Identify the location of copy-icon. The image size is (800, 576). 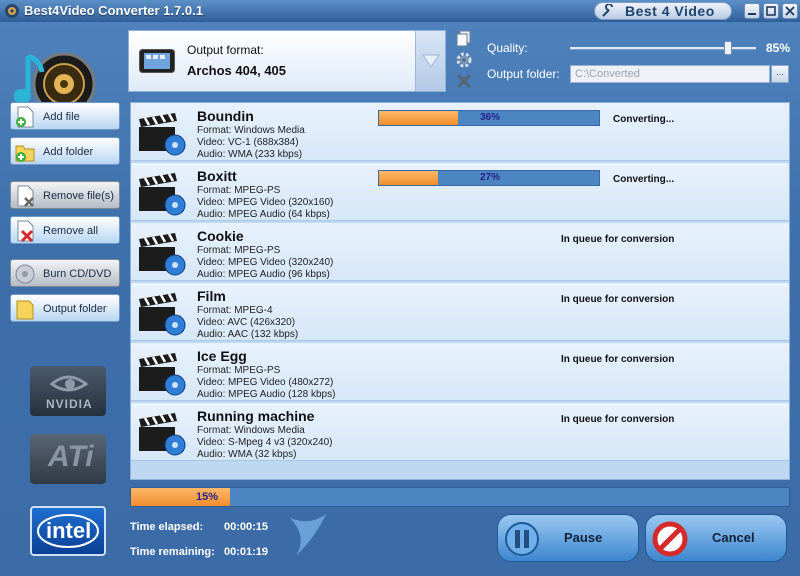
(464, 39).